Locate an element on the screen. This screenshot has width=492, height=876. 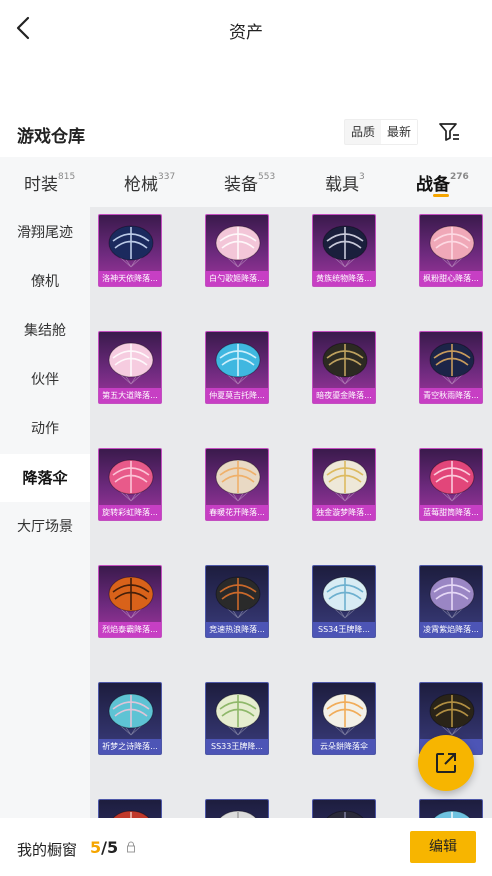
section-title: 游戏仓库 is located at coordinates (51, 137).